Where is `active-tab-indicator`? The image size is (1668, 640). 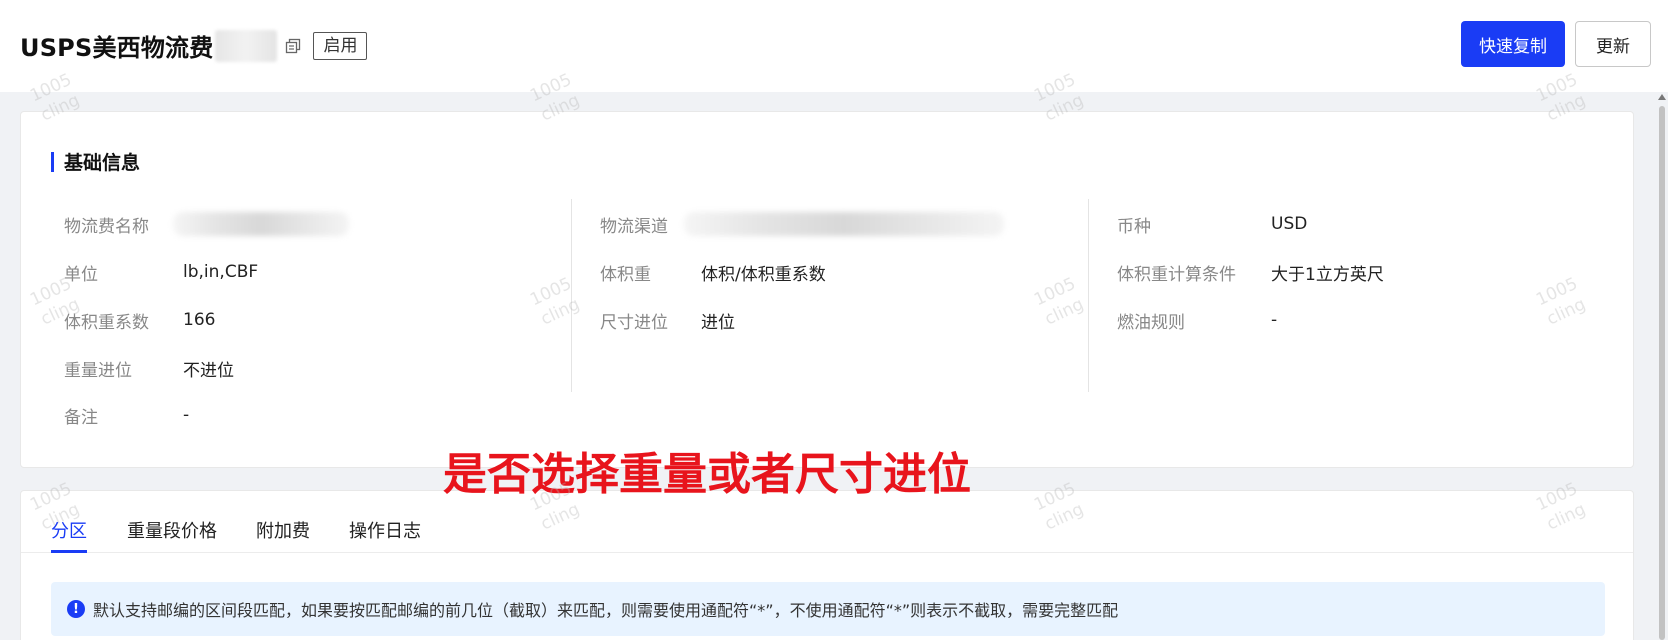 active-tab-indicator is located at coordinates (69, 551).